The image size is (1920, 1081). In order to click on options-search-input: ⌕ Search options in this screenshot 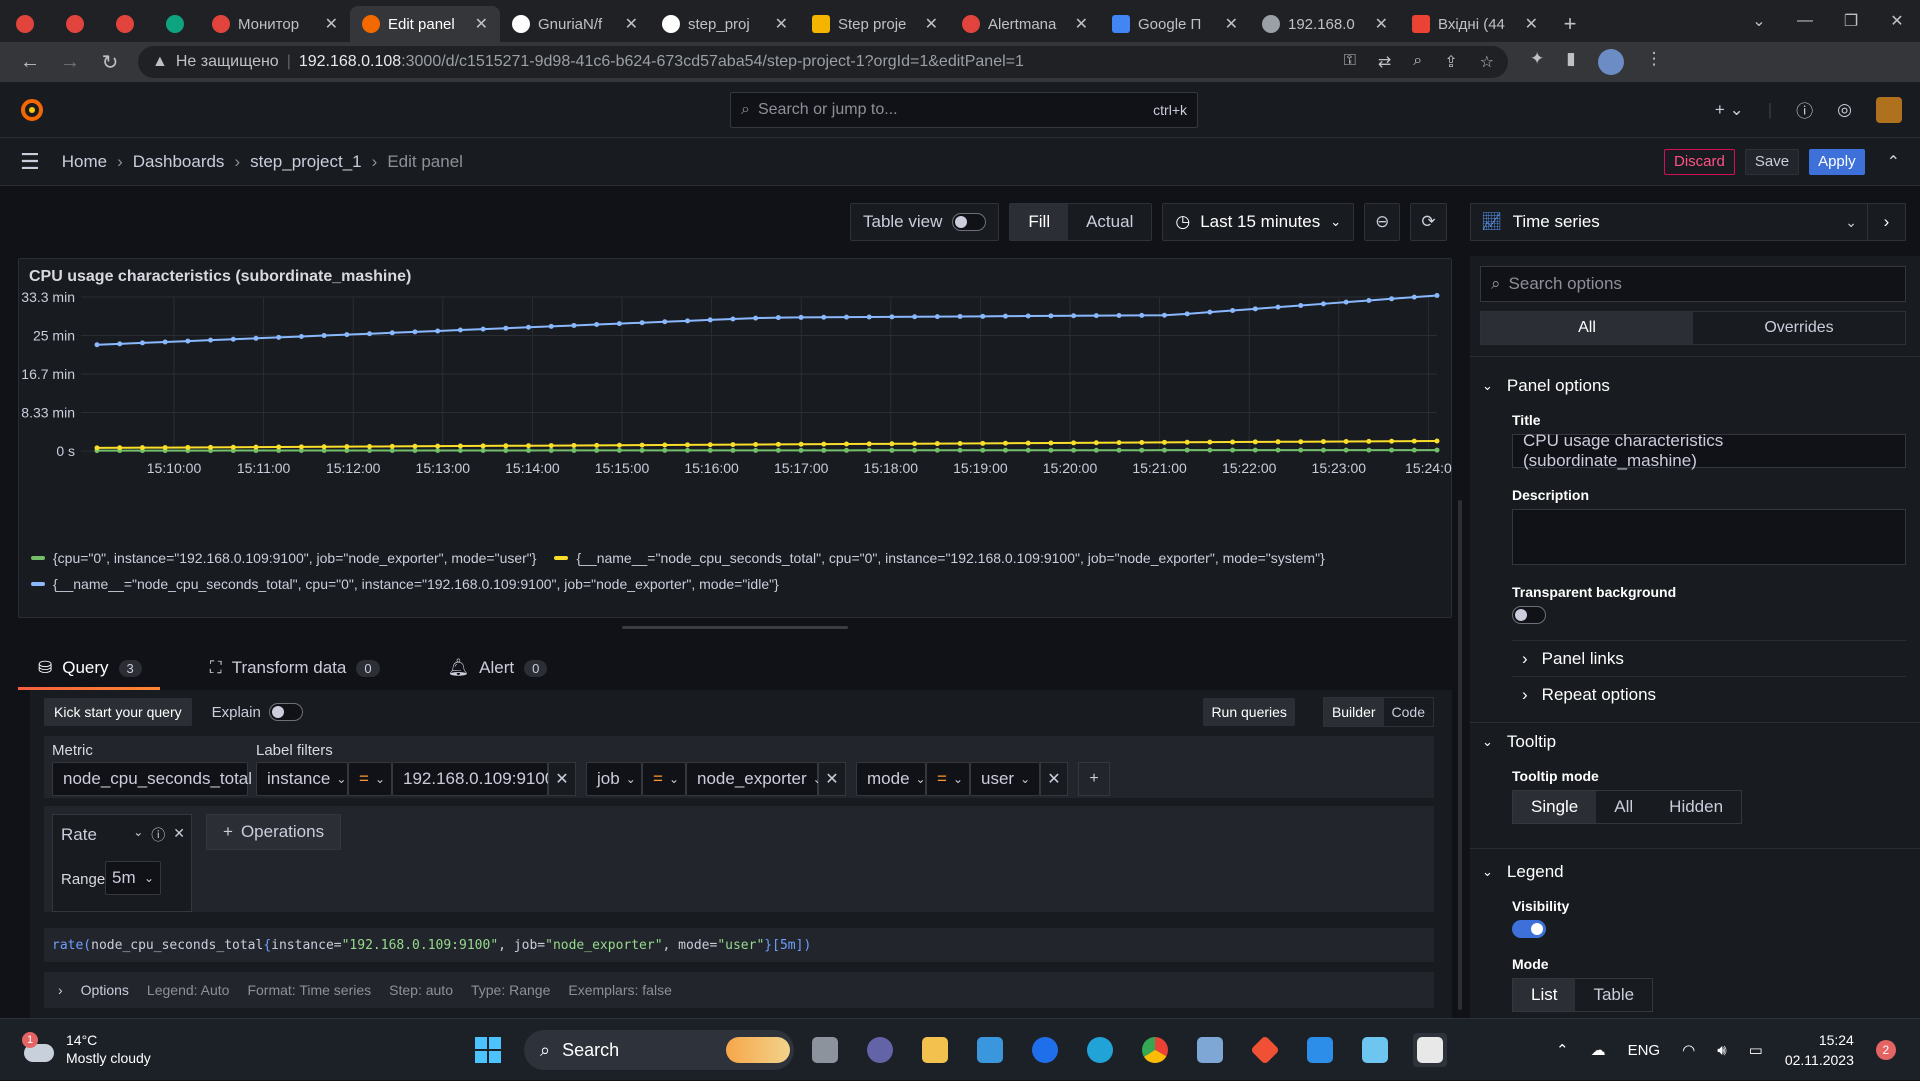, I will do `click(1693, 284)`.